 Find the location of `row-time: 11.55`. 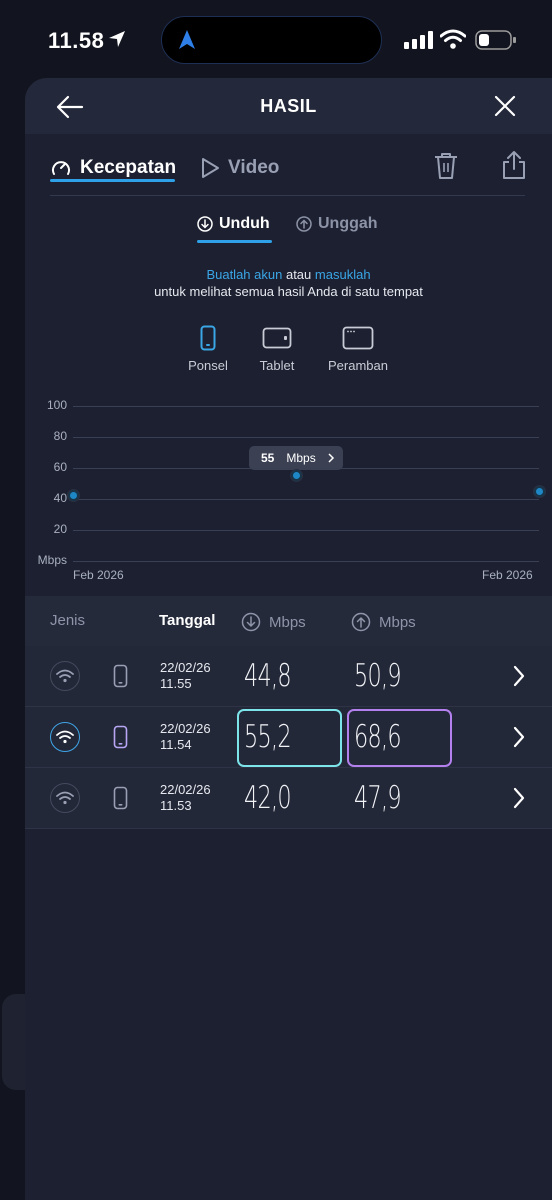

row-time: 11.55 is located at coordinates (176, 683).